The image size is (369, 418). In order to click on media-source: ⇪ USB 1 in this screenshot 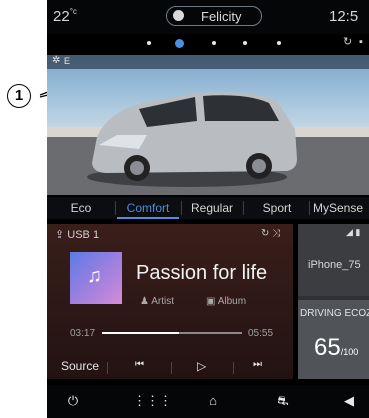, I will do `click(77, 235)`.